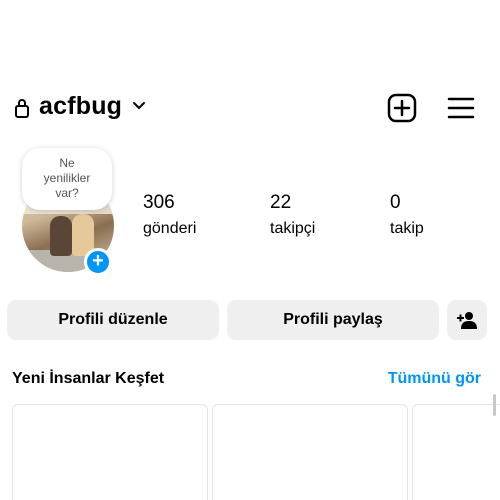 This screenshot has width=500, height=500. Describe the element at coordinates (170, 228) in the screenshot. I see `posts-label: gönderi` at that location.